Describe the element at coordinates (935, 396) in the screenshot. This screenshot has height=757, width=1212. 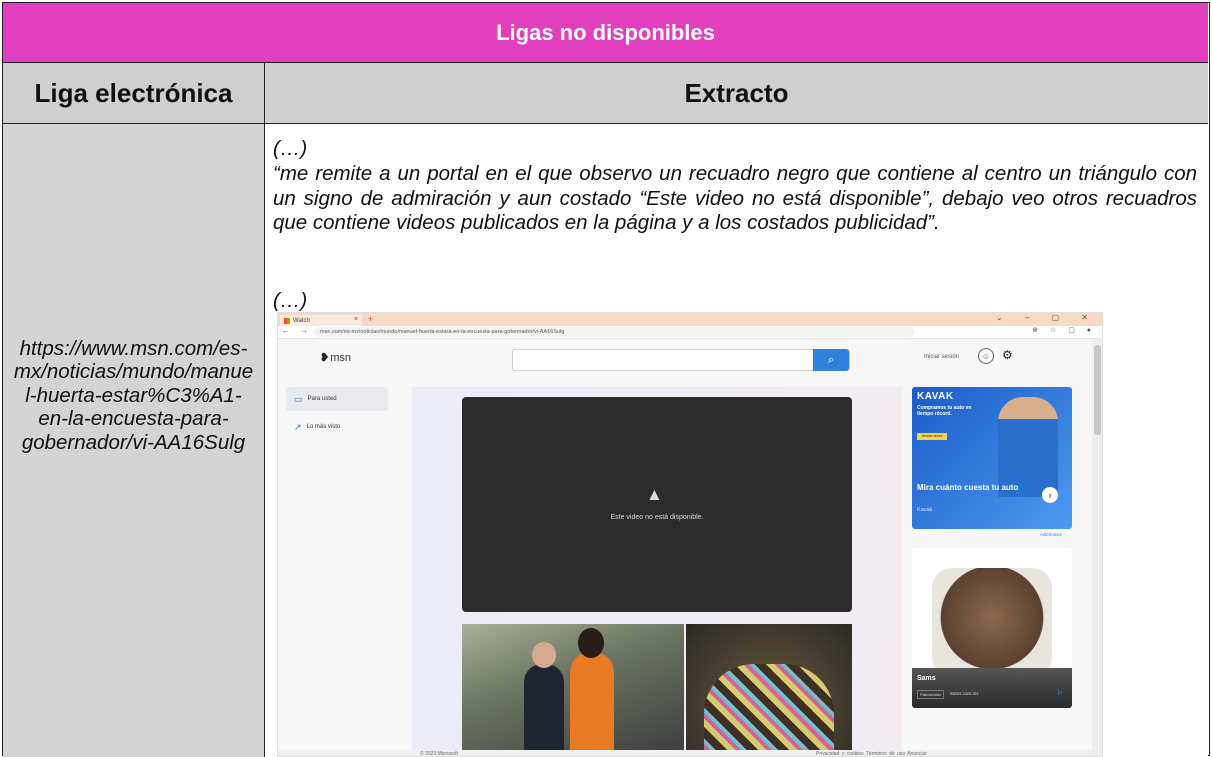
I see `kavak-logo: KAVAK` at that location.